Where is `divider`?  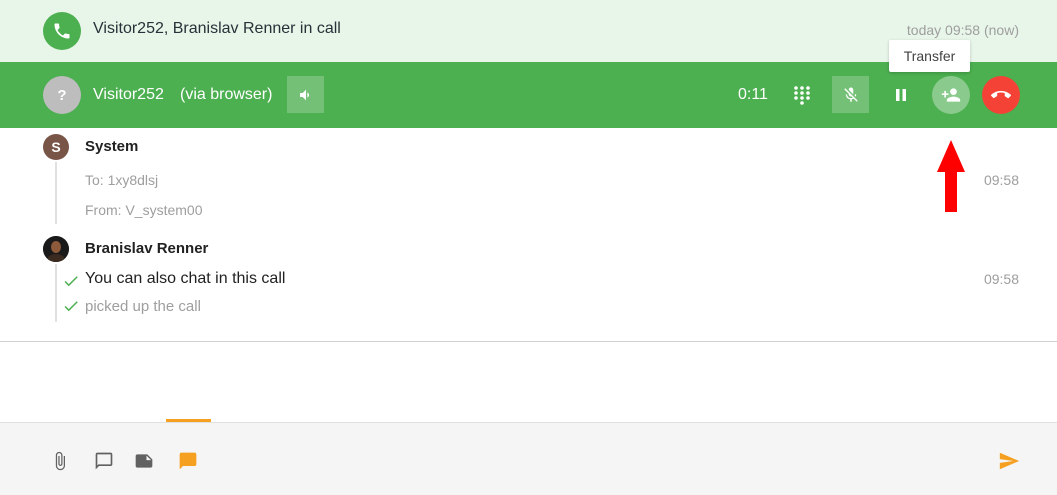
divider is located at coordinates (528, 341).